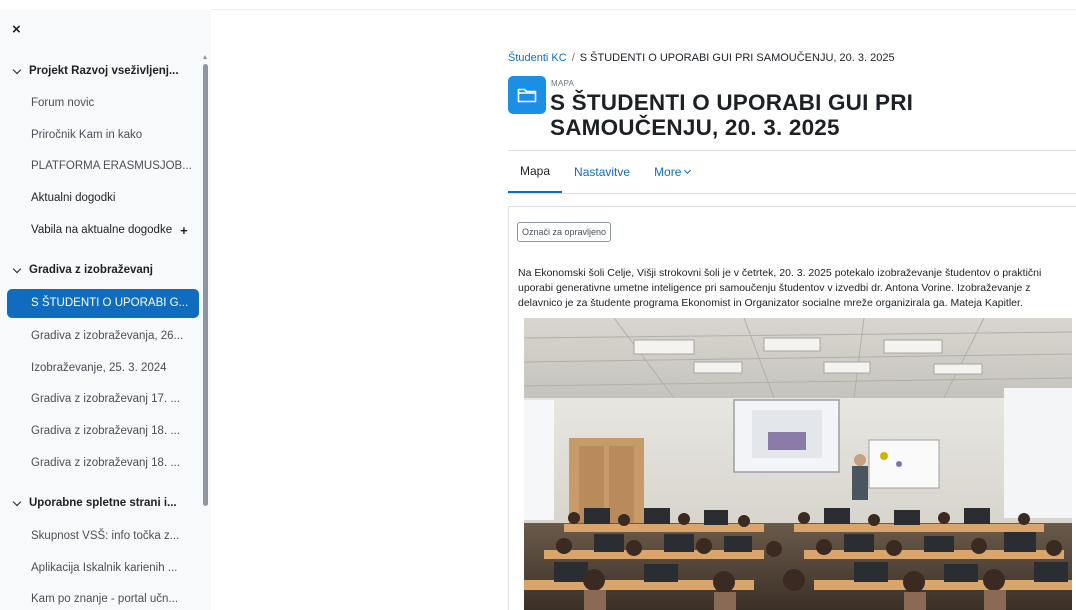  I want to click on sidebar-item: Vabila na aktualne dogodke +, so click(105, 230).